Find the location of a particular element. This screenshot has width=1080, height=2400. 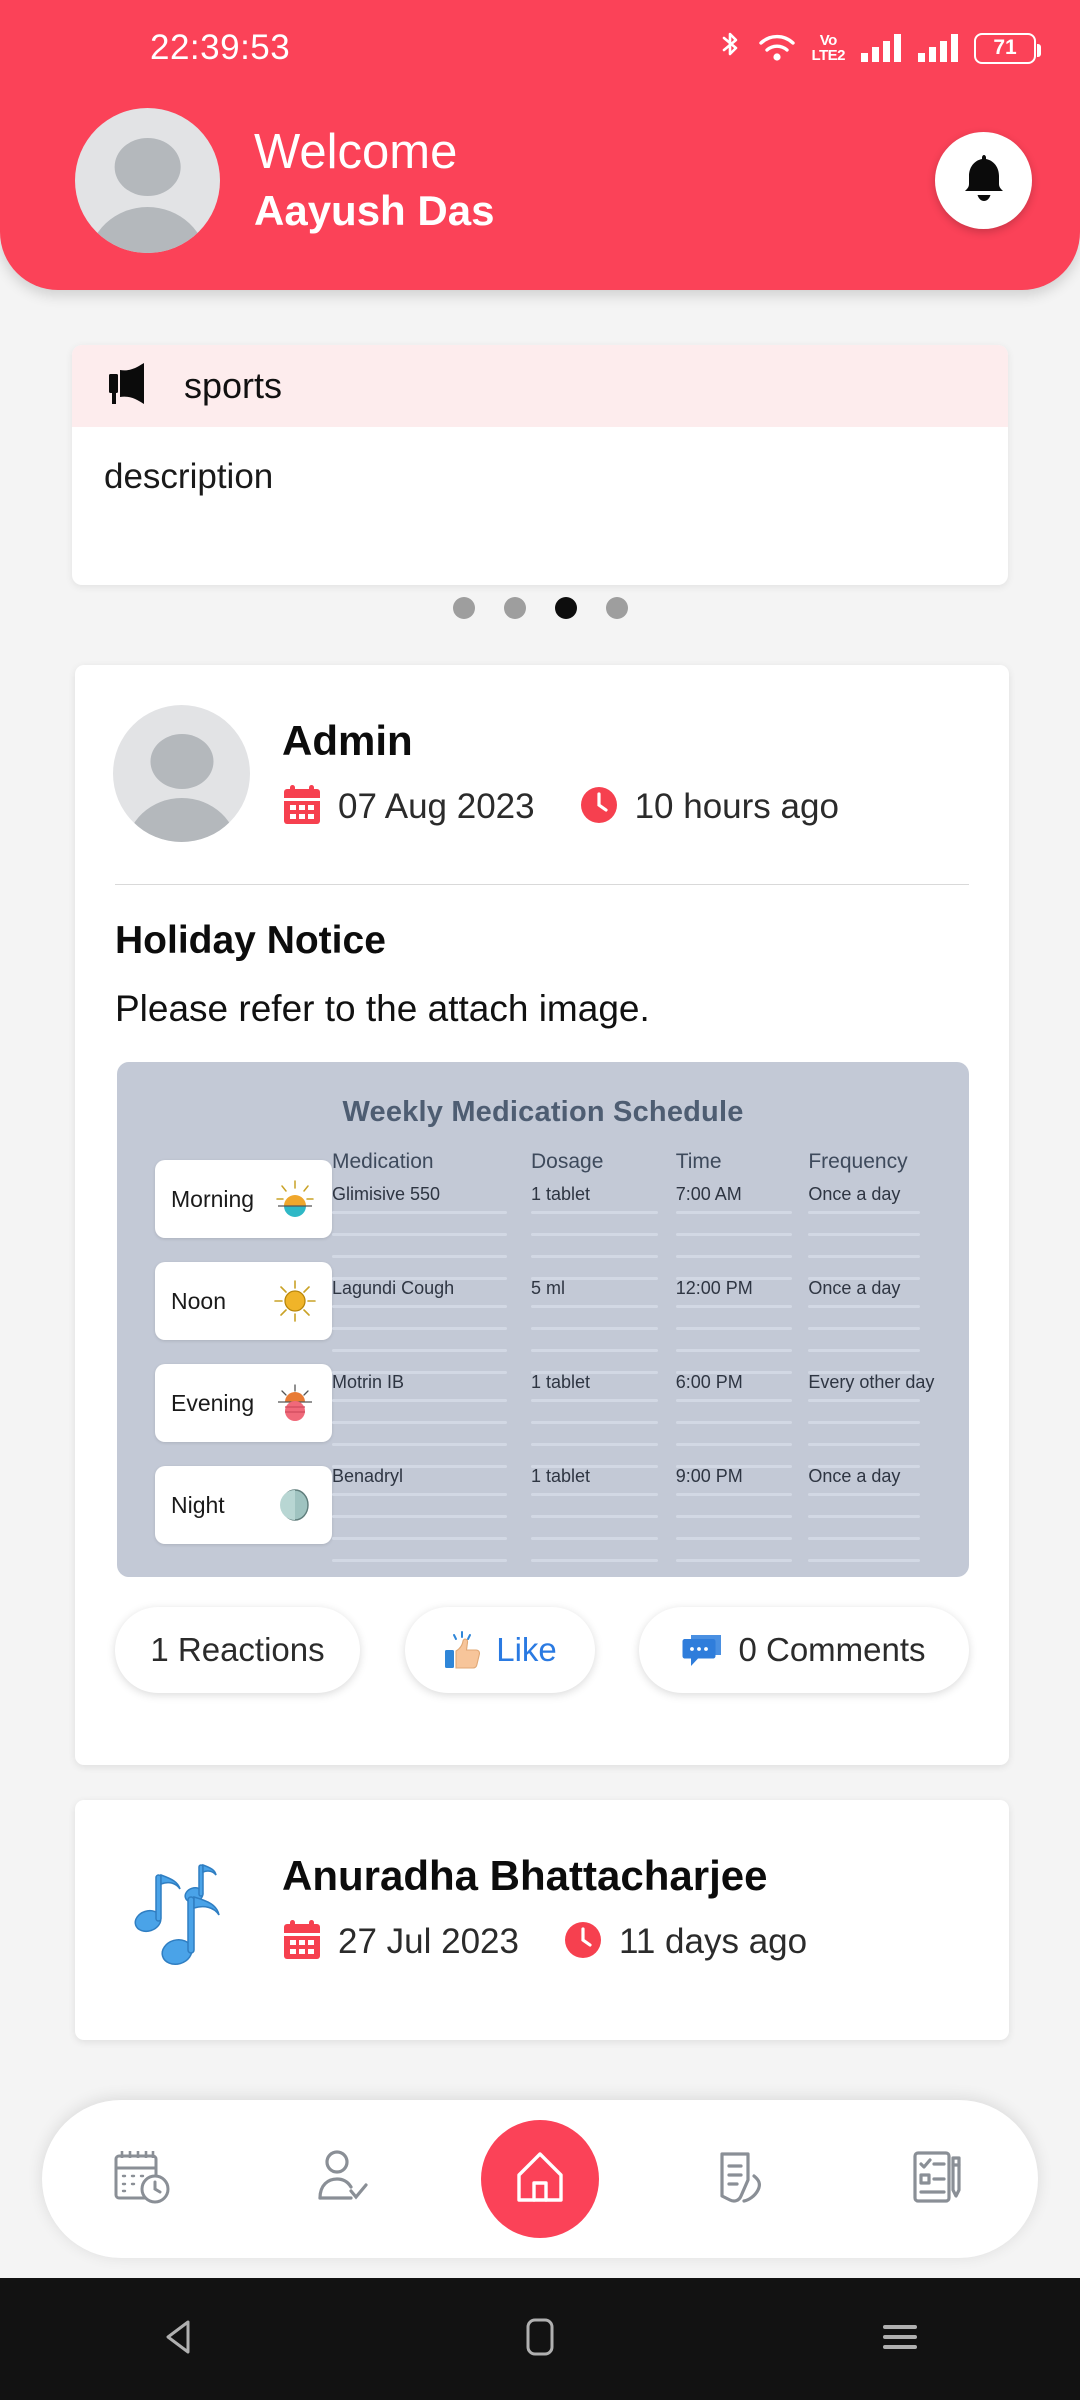

person-check-icon is located at coordinates (341, 2179).